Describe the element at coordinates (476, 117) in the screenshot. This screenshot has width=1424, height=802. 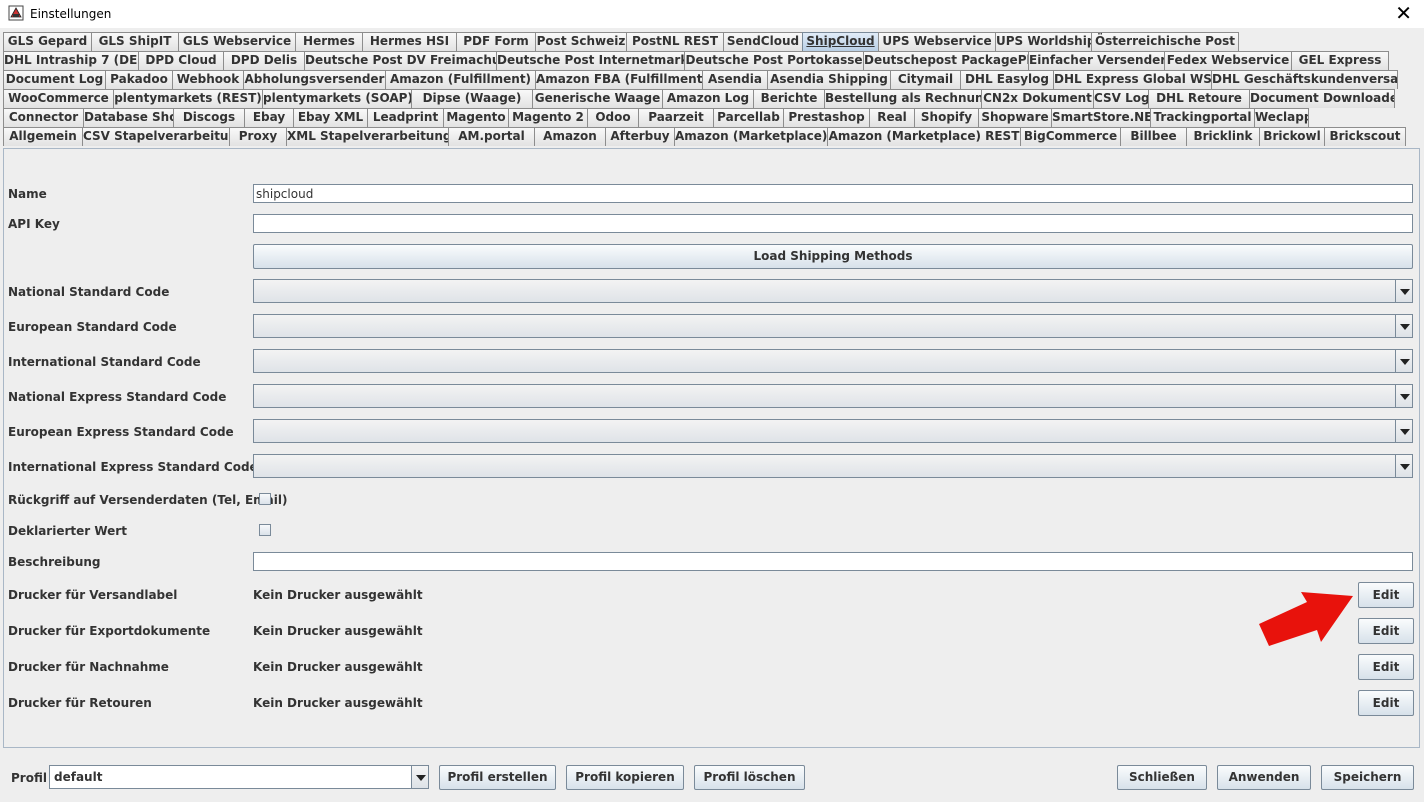
I see `tab-magento: Magento` at that location.